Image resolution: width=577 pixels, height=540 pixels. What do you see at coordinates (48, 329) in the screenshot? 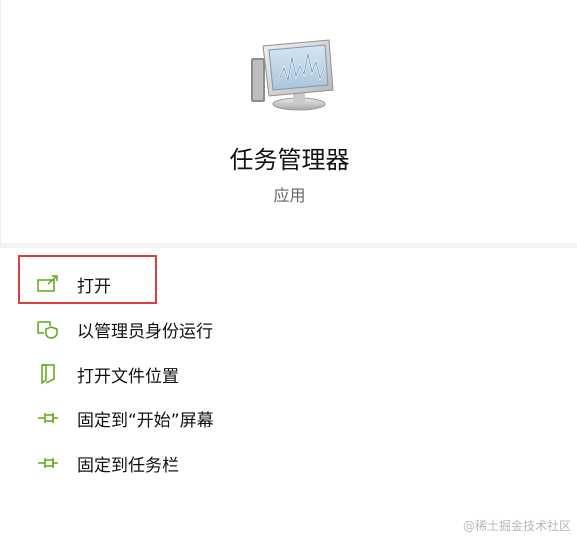
I see `shield-admin-icon` at bounding box center [48, 329].